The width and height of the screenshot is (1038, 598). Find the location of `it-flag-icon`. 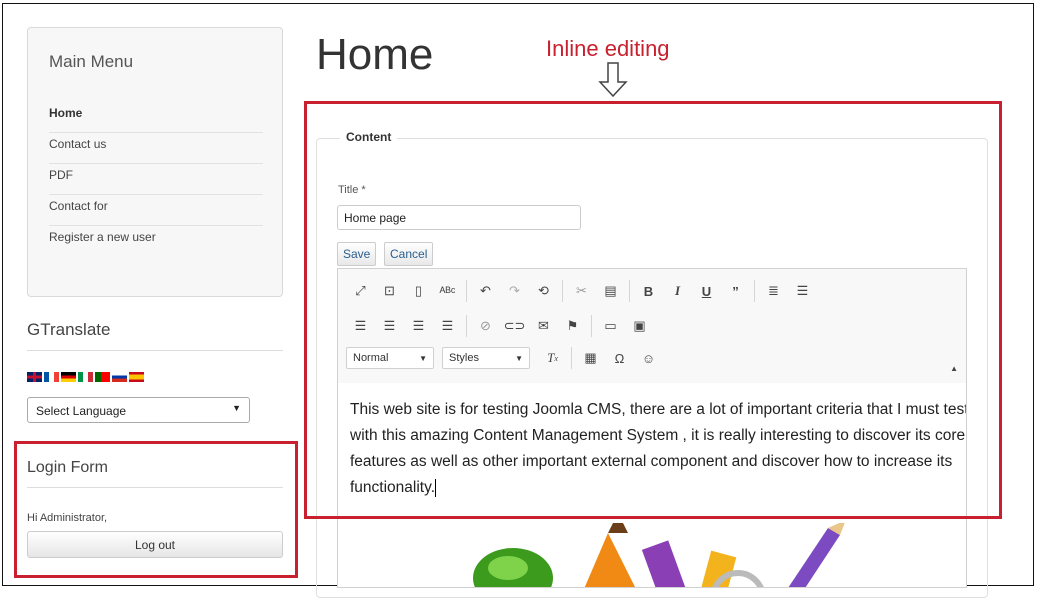

it-flag-icon is located at coordinates (85, 377).